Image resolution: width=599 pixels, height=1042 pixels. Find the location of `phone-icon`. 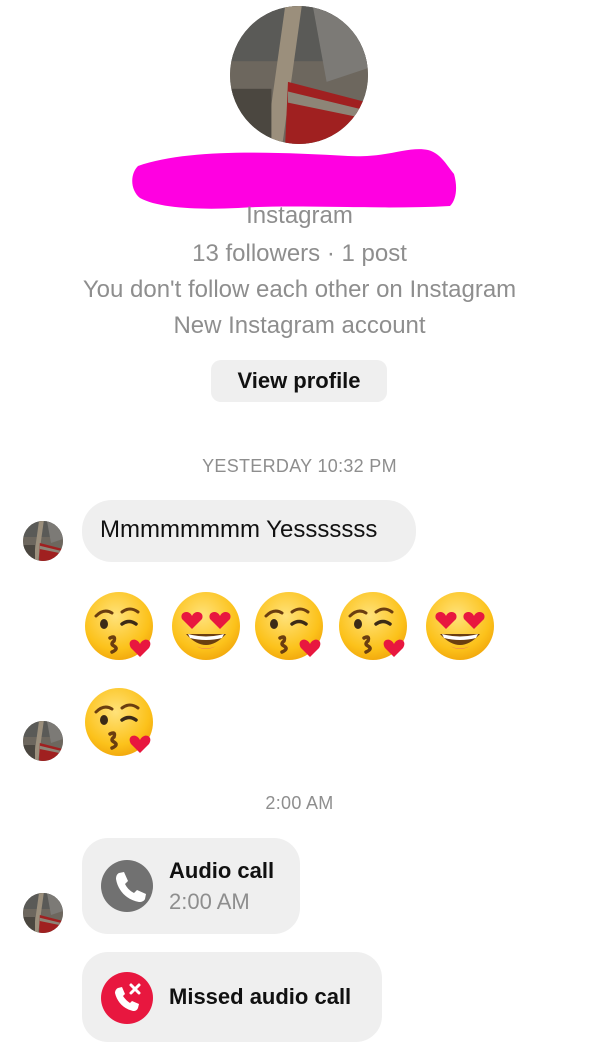

phone-icon is located at coordinates (127, 886).